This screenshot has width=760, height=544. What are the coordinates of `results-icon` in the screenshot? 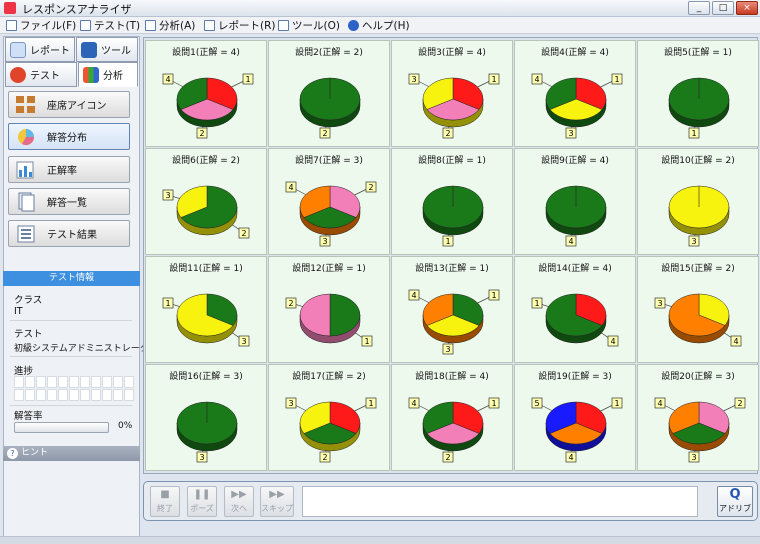 It's located at (26, 233).